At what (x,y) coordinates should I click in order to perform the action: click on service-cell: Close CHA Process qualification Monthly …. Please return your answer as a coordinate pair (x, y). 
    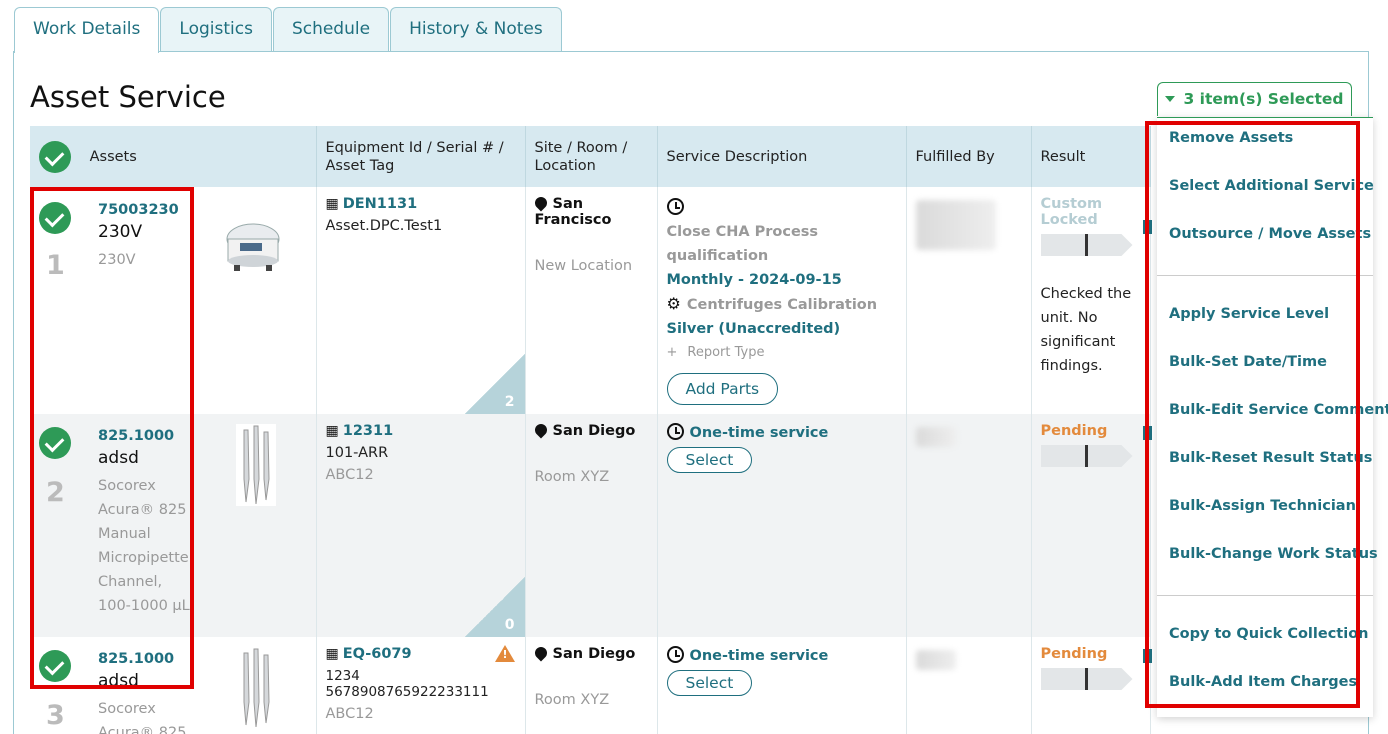
    Looking at the image, I should click on (782, 300).